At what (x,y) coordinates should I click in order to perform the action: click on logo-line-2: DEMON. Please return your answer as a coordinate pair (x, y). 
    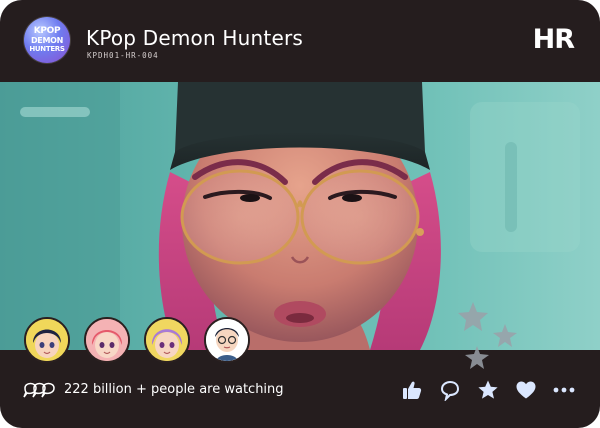
    Looking at the image, I should click on (47, 40).